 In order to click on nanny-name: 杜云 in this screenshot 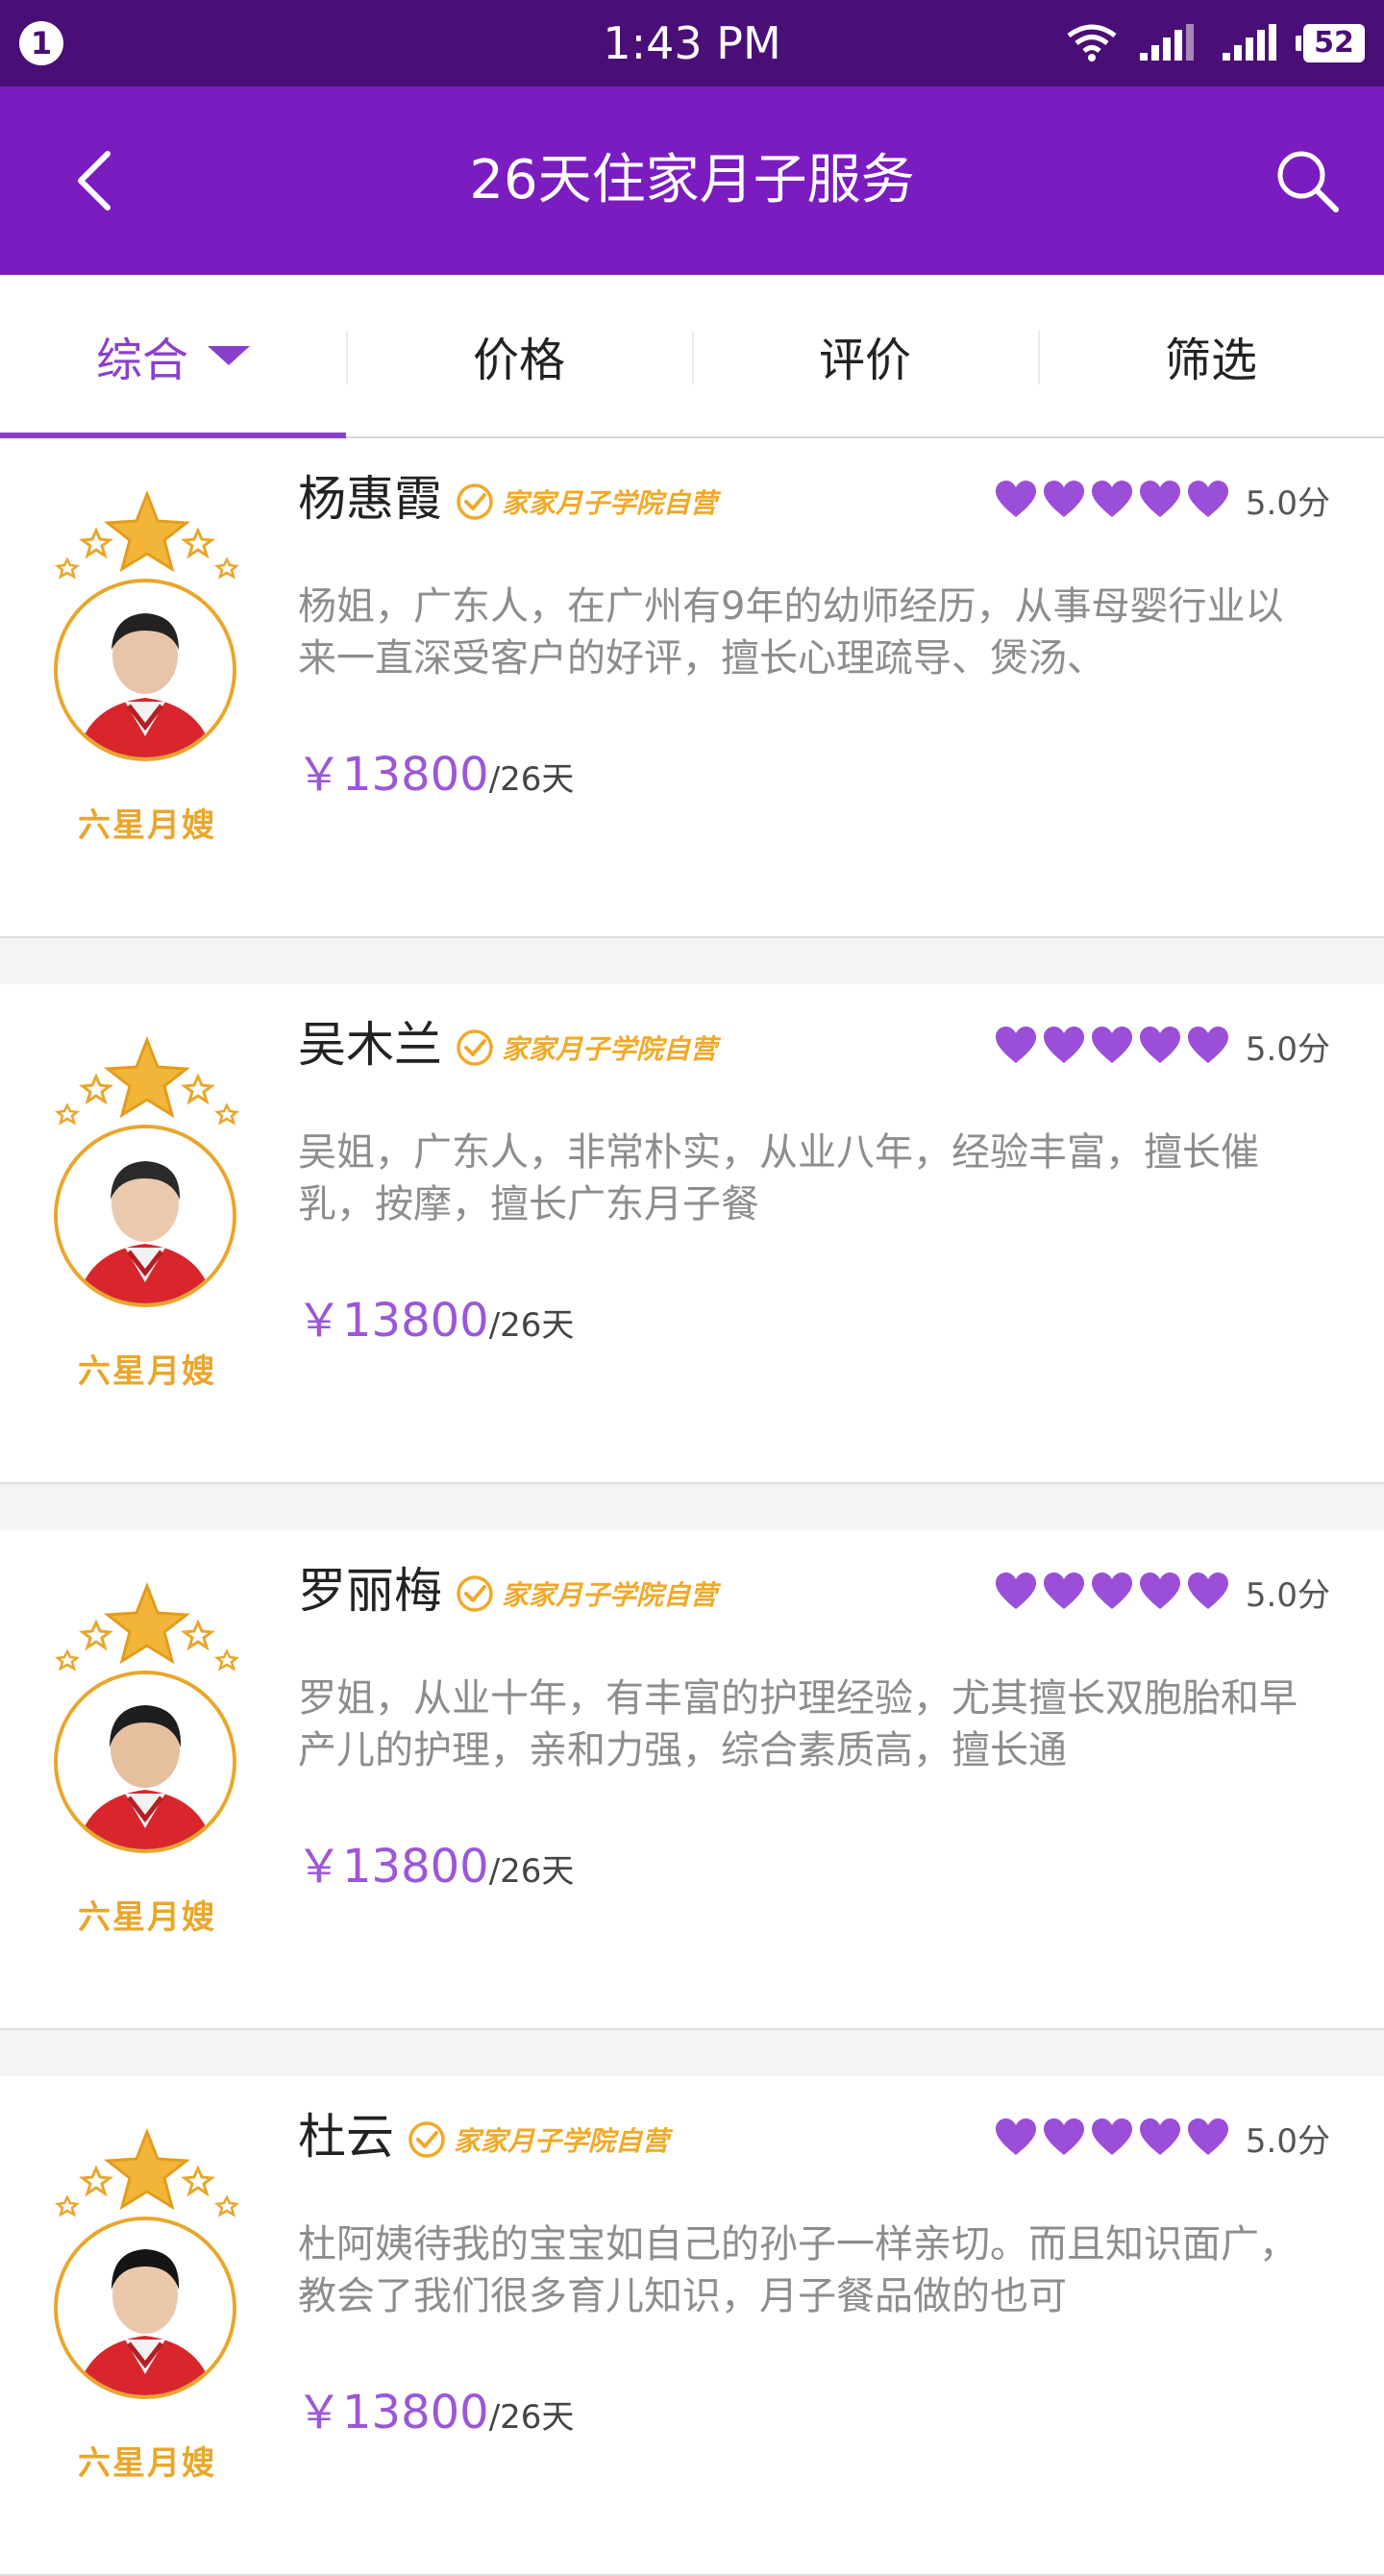, I will do `click(346, 2137)`.